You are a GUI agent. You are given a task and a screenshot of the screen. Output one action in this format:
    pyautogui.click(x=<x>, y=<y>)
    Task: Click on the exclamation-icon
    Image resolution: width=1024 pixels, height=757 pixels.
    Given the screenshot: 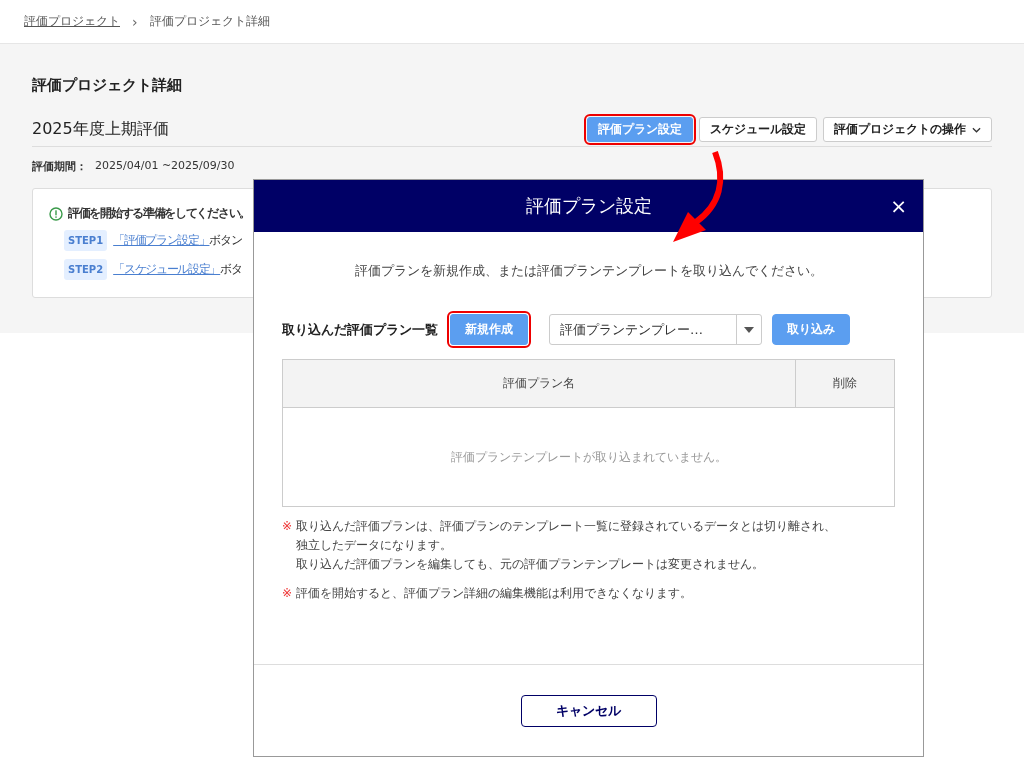 What is the action you would take?
    pyautogui.click(x=56, y=213)
    